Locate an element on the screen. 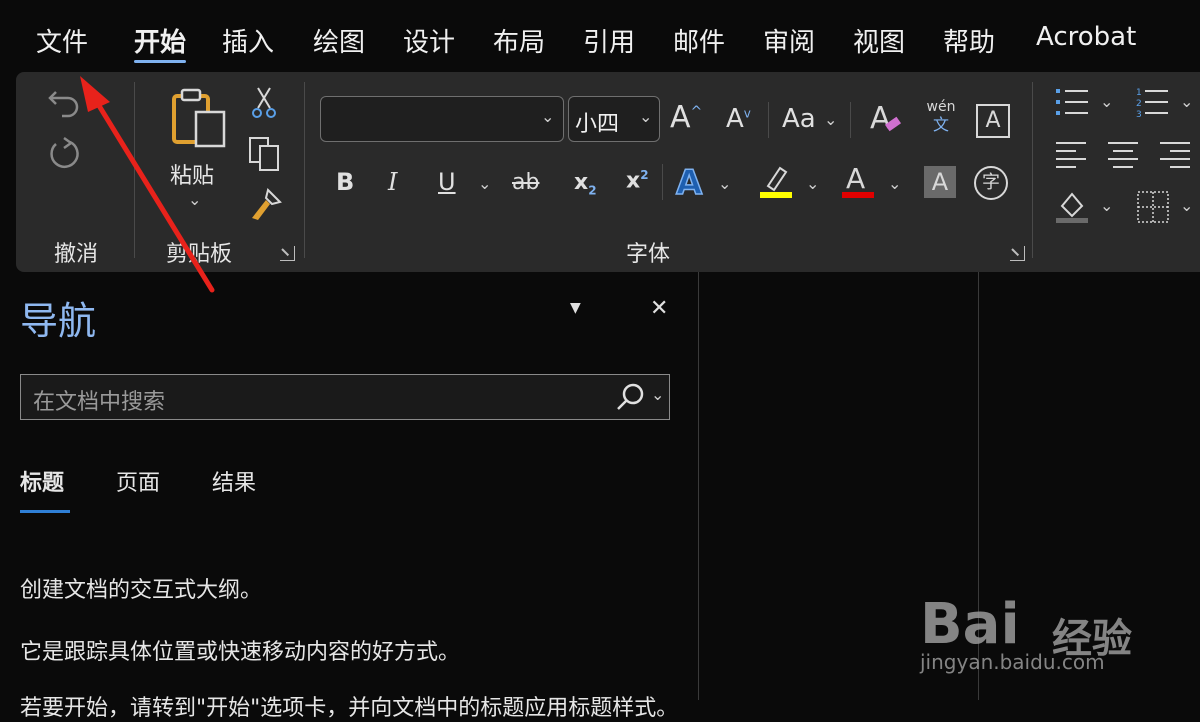 The height and width of the screenshot is (722, 1200). baidu-watermark: Bai 经验 jingyan.baidu.com is located at coordinates (1055, 630).